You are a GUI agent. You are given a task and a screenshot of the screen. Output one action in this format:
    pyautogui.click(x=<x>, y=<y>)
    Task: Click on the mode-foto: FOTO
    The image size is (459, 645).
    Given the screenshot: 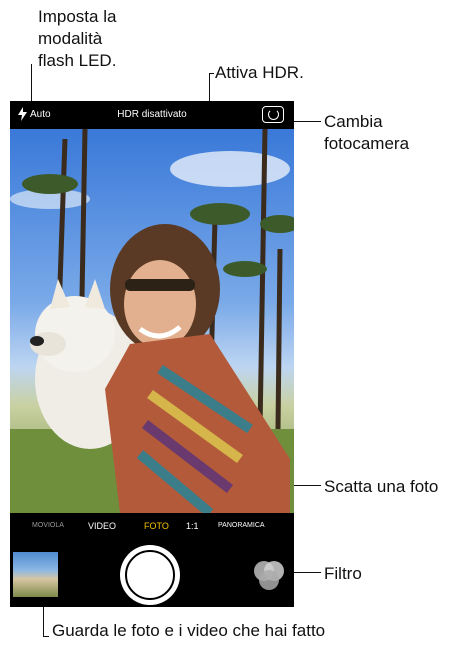 What is the action you would take?
    pyautogui.click(x=156, y=526)
    